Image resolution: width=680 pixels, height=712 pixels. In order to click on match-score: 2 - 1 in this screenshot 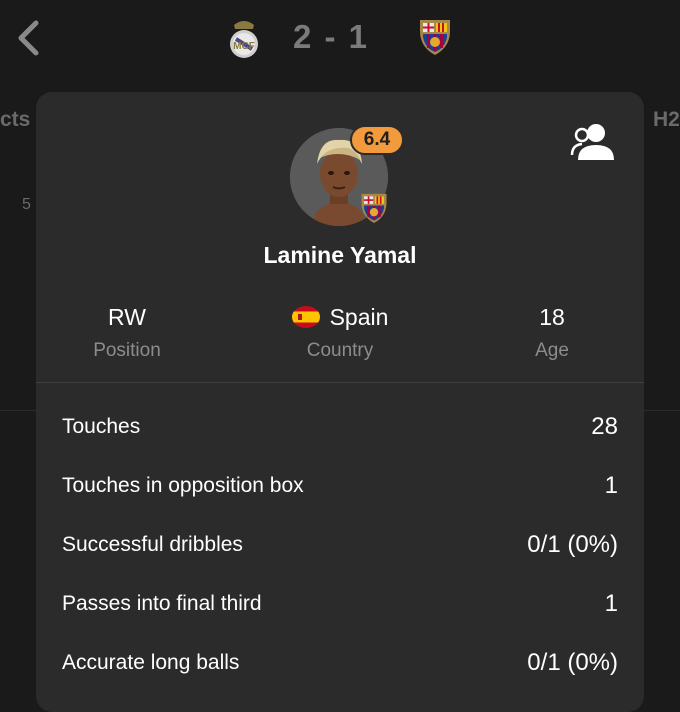, I will do `click(331, 36)`.